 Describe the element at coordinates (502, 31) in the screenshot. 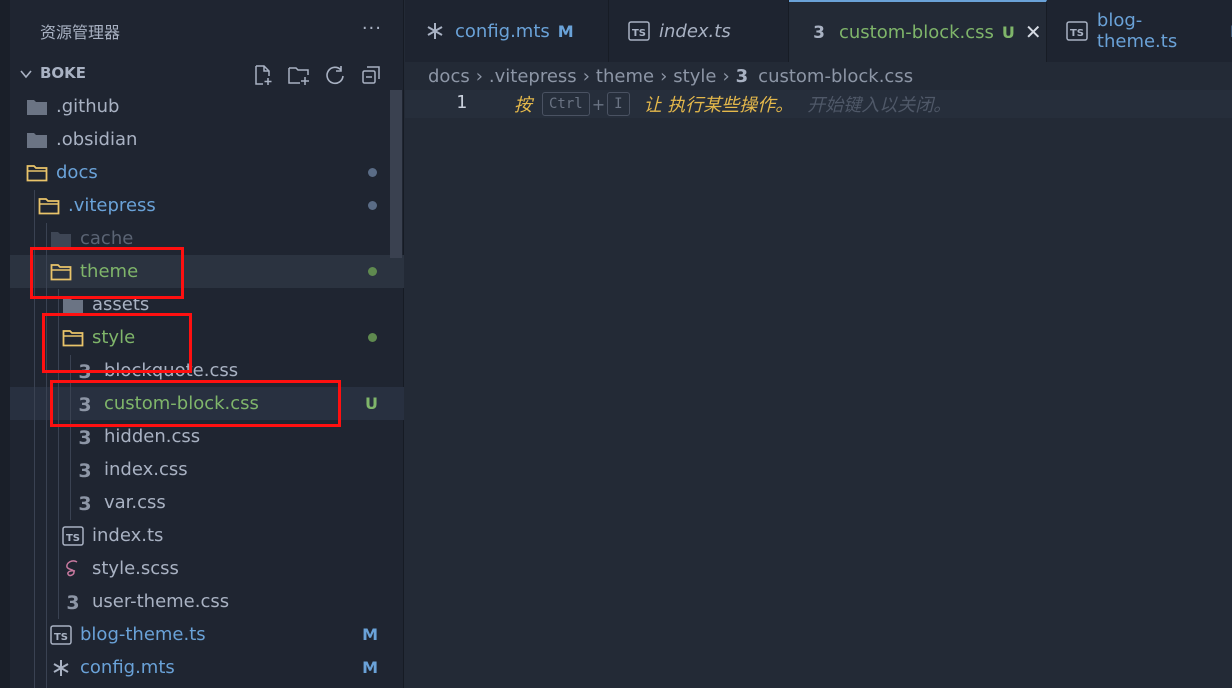

I see `tab-label: config.mts` at that location.